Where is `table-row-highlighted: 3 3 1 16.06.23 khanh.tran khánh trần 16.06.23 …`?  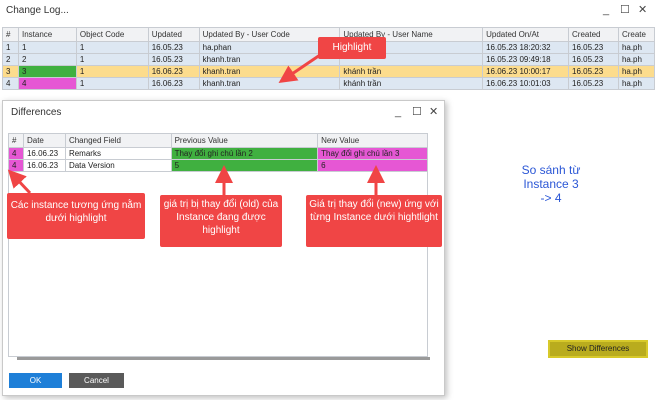
table-row-highlighted: 3 3 1 16.06.23 khanh.tran khánh trần 16.06.23 … is located at coordinates (328, 71).